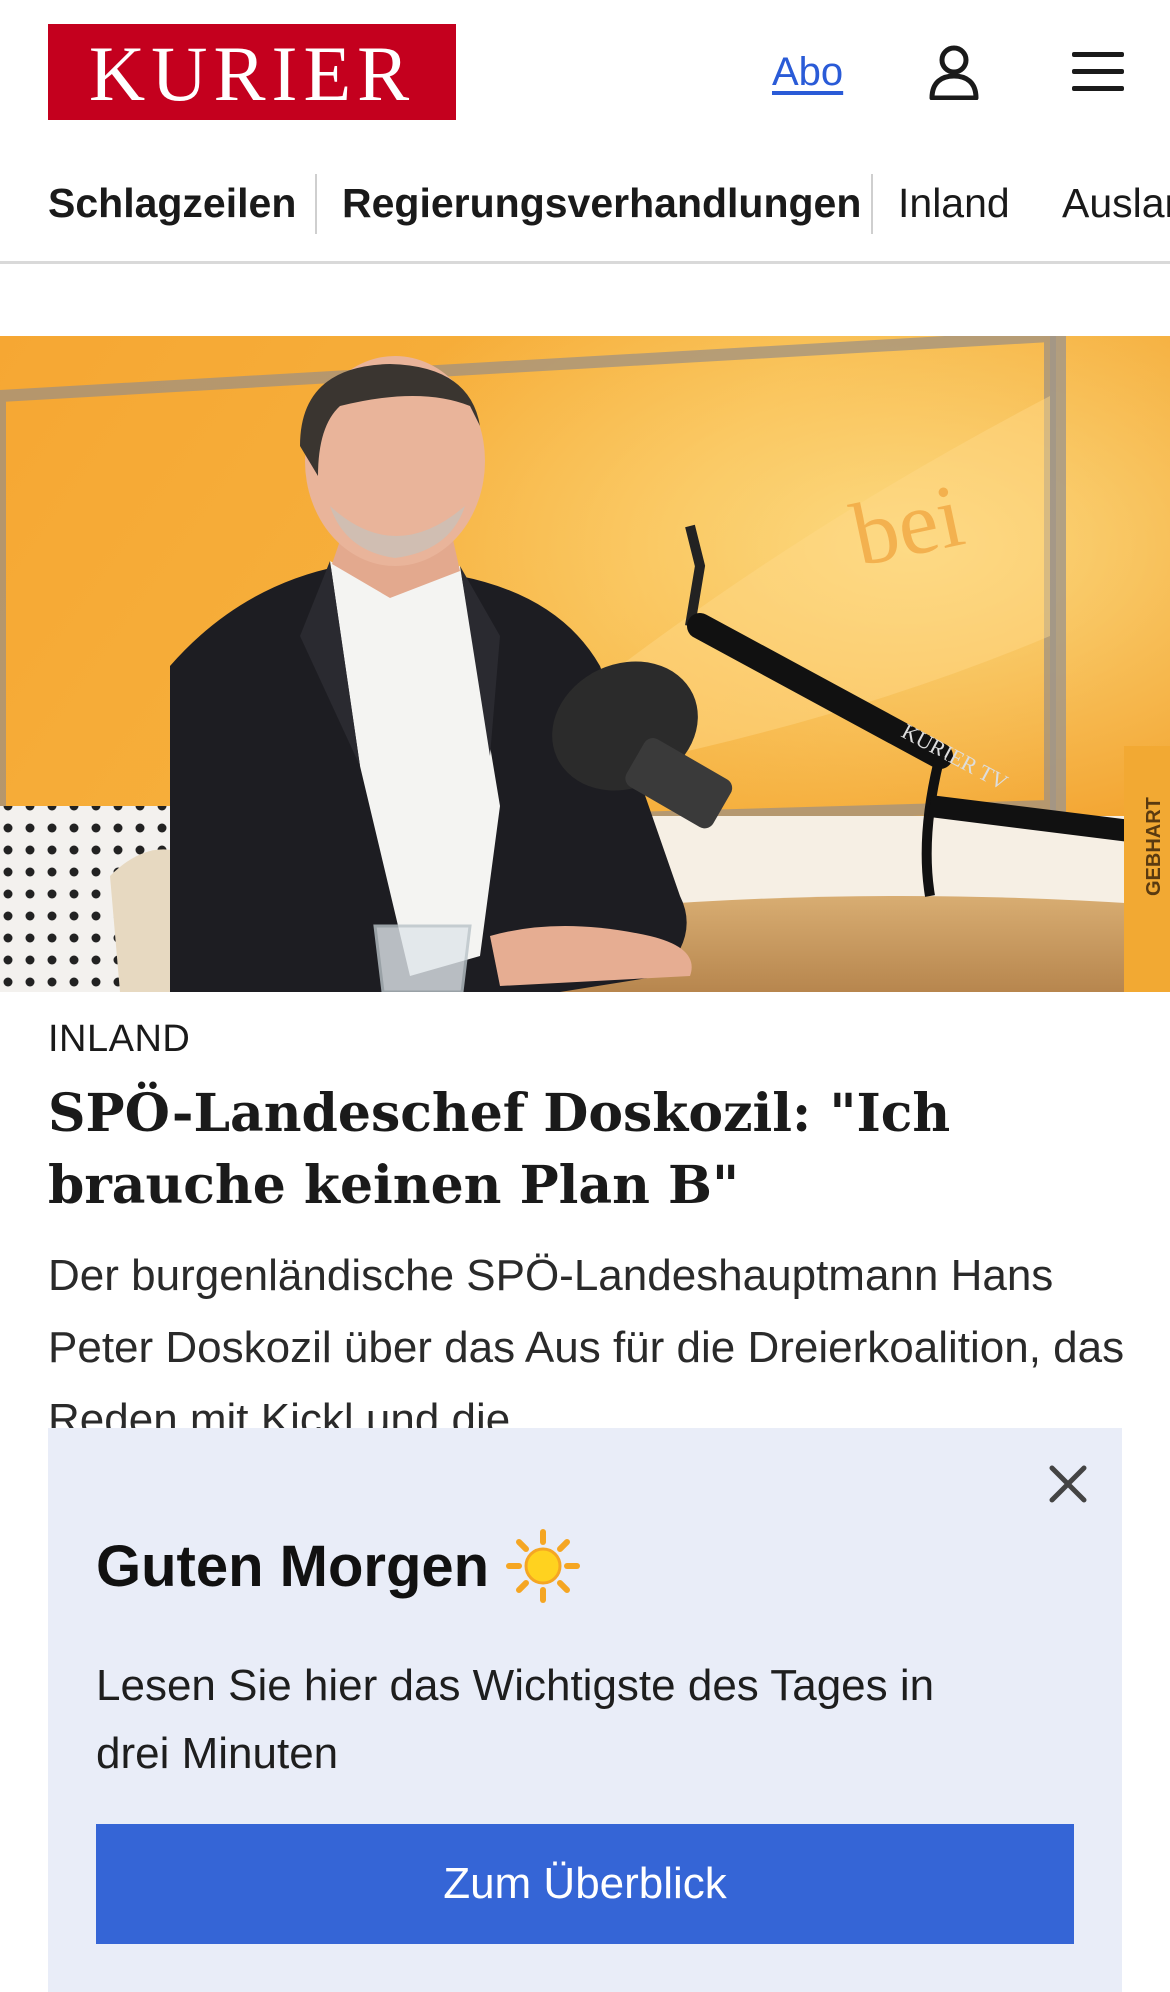 This screenshot has width=1170, height=1992. Describe the element at coordinates (1068, 1484) in the screenshot. I see `close-icon` at that location.